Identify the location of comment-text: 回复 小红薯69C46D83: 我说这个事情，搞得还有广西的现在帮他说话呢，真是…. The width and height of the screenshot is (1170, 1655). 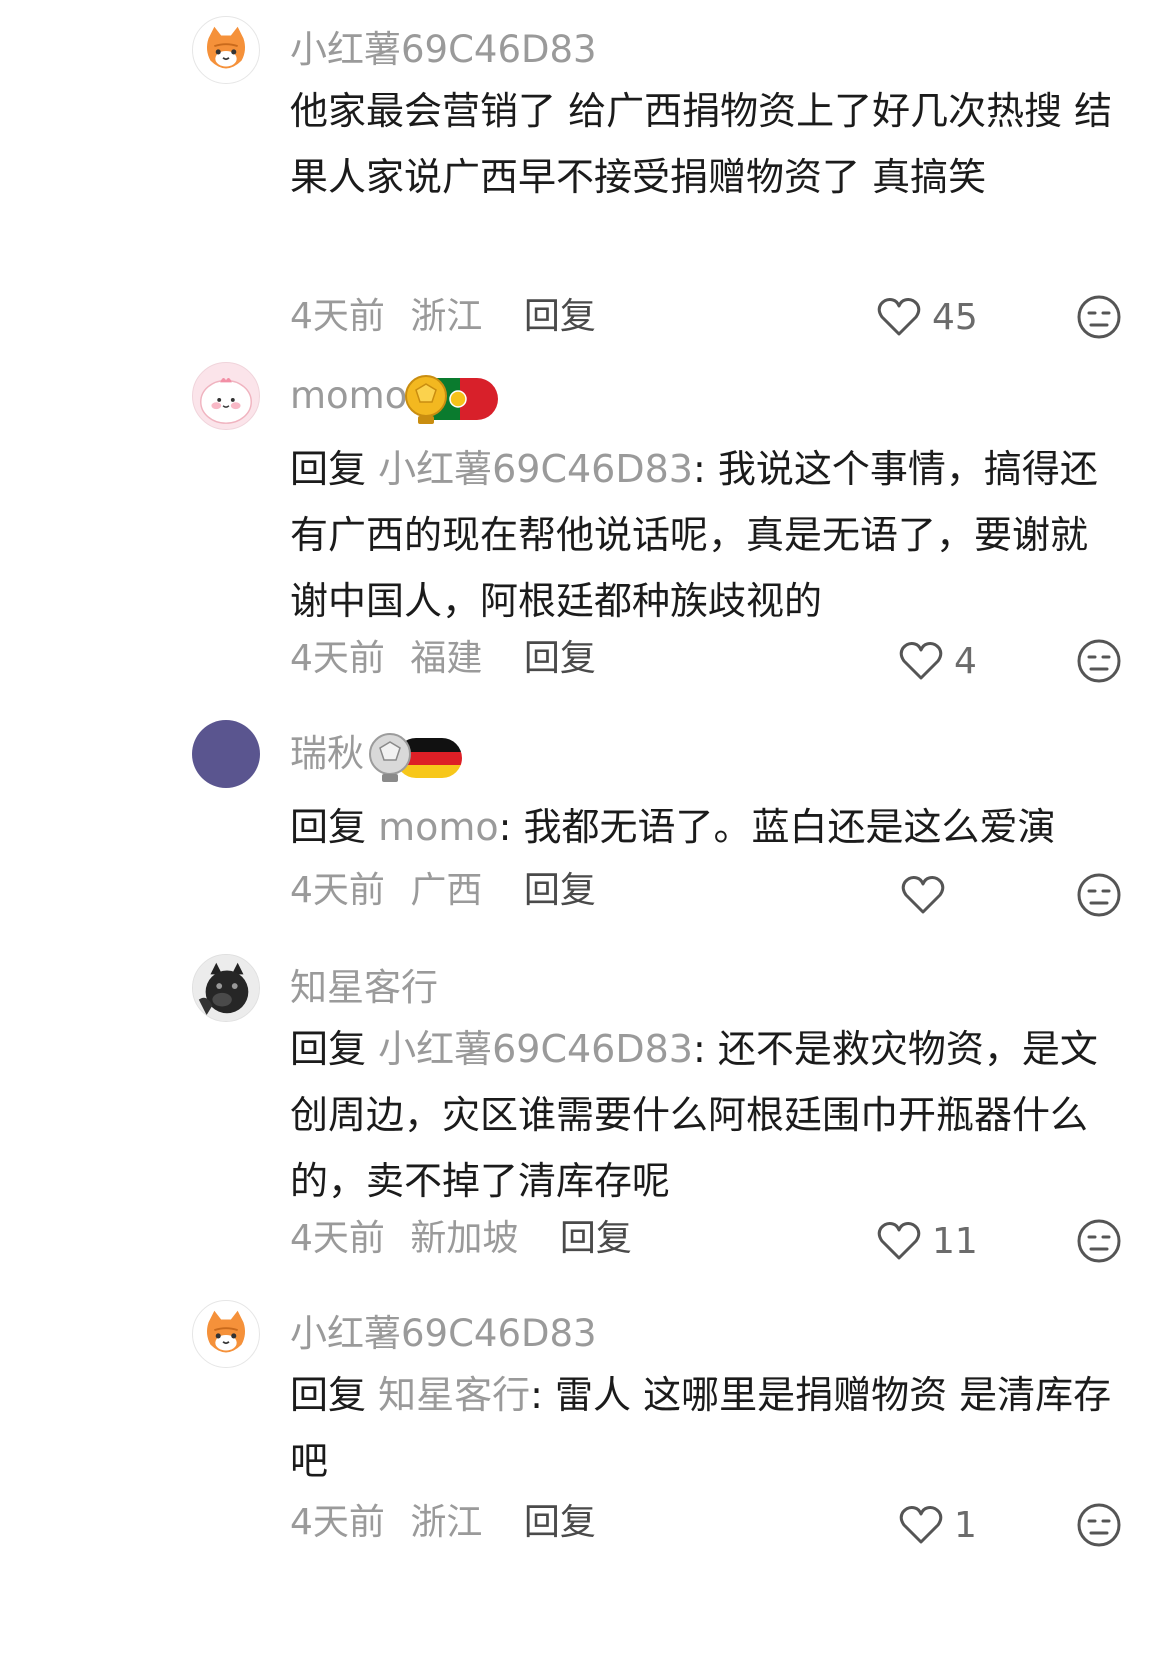
(705, 535).